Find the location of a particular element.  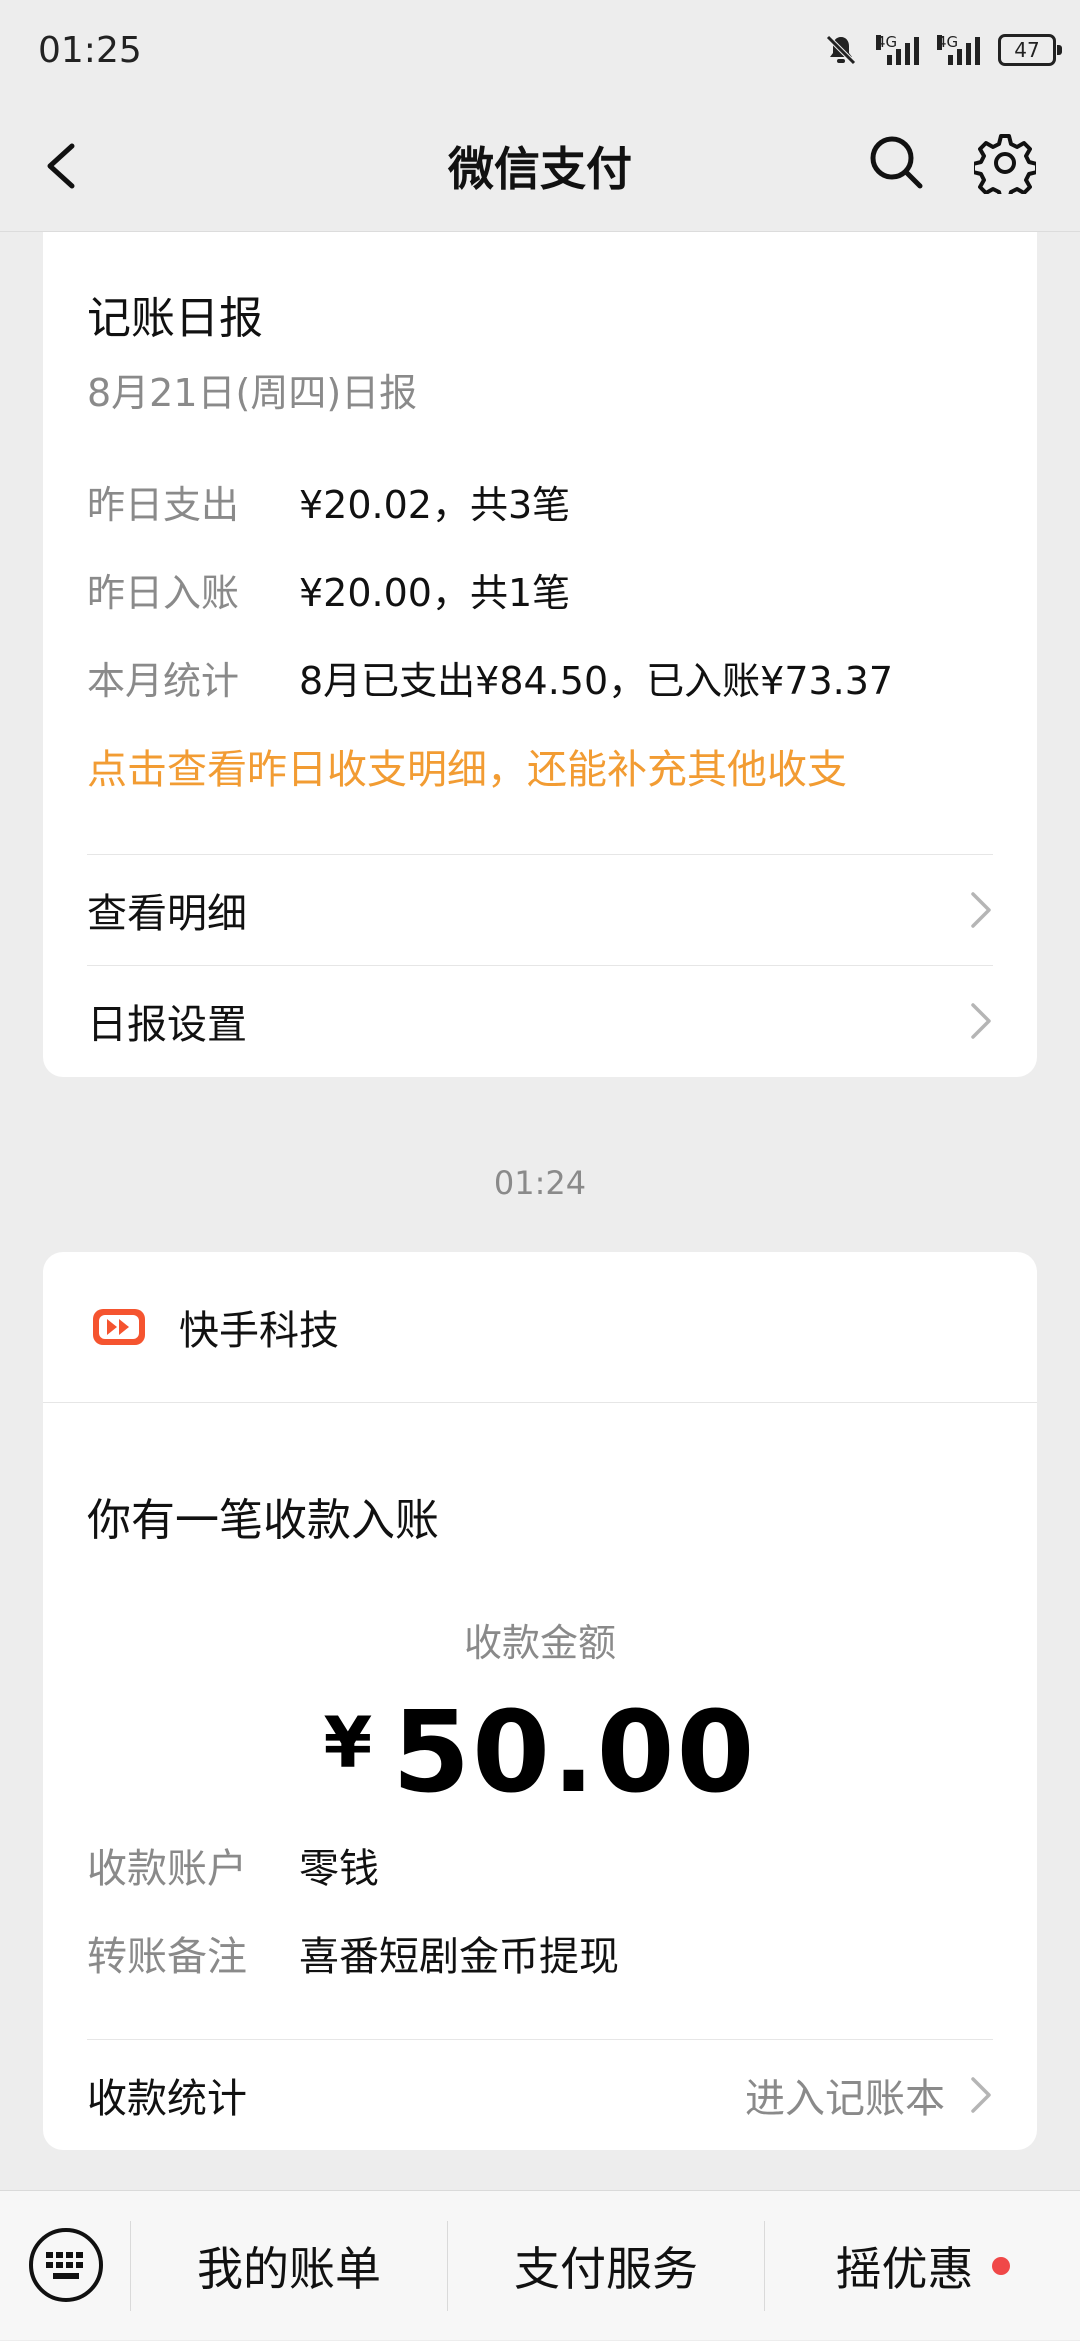

amount-label: 收款金额 is located at coordinates (539, 1643).